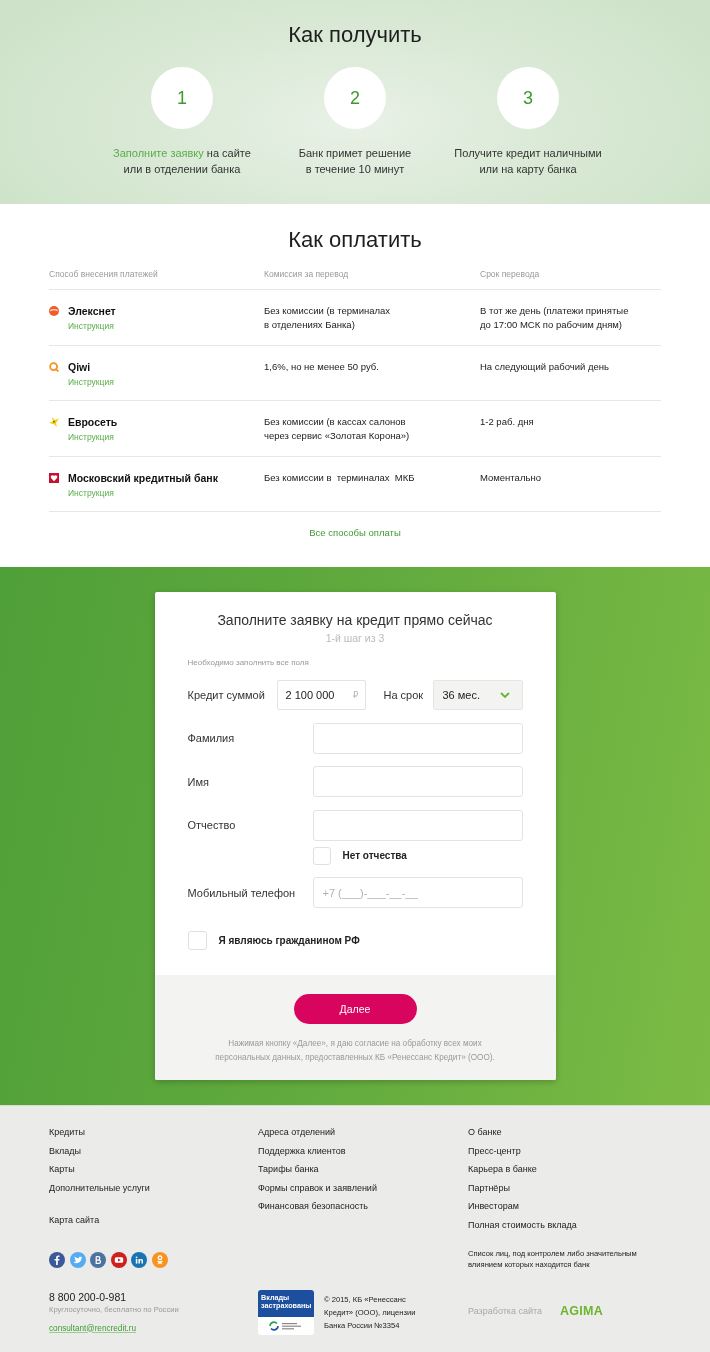 Image resolution: width=710 pixels, height=1352 pixels. Describe the element at coordinates (288, 1169) in the screenshot. I see `footer-link: Тарифы банка` at that location.